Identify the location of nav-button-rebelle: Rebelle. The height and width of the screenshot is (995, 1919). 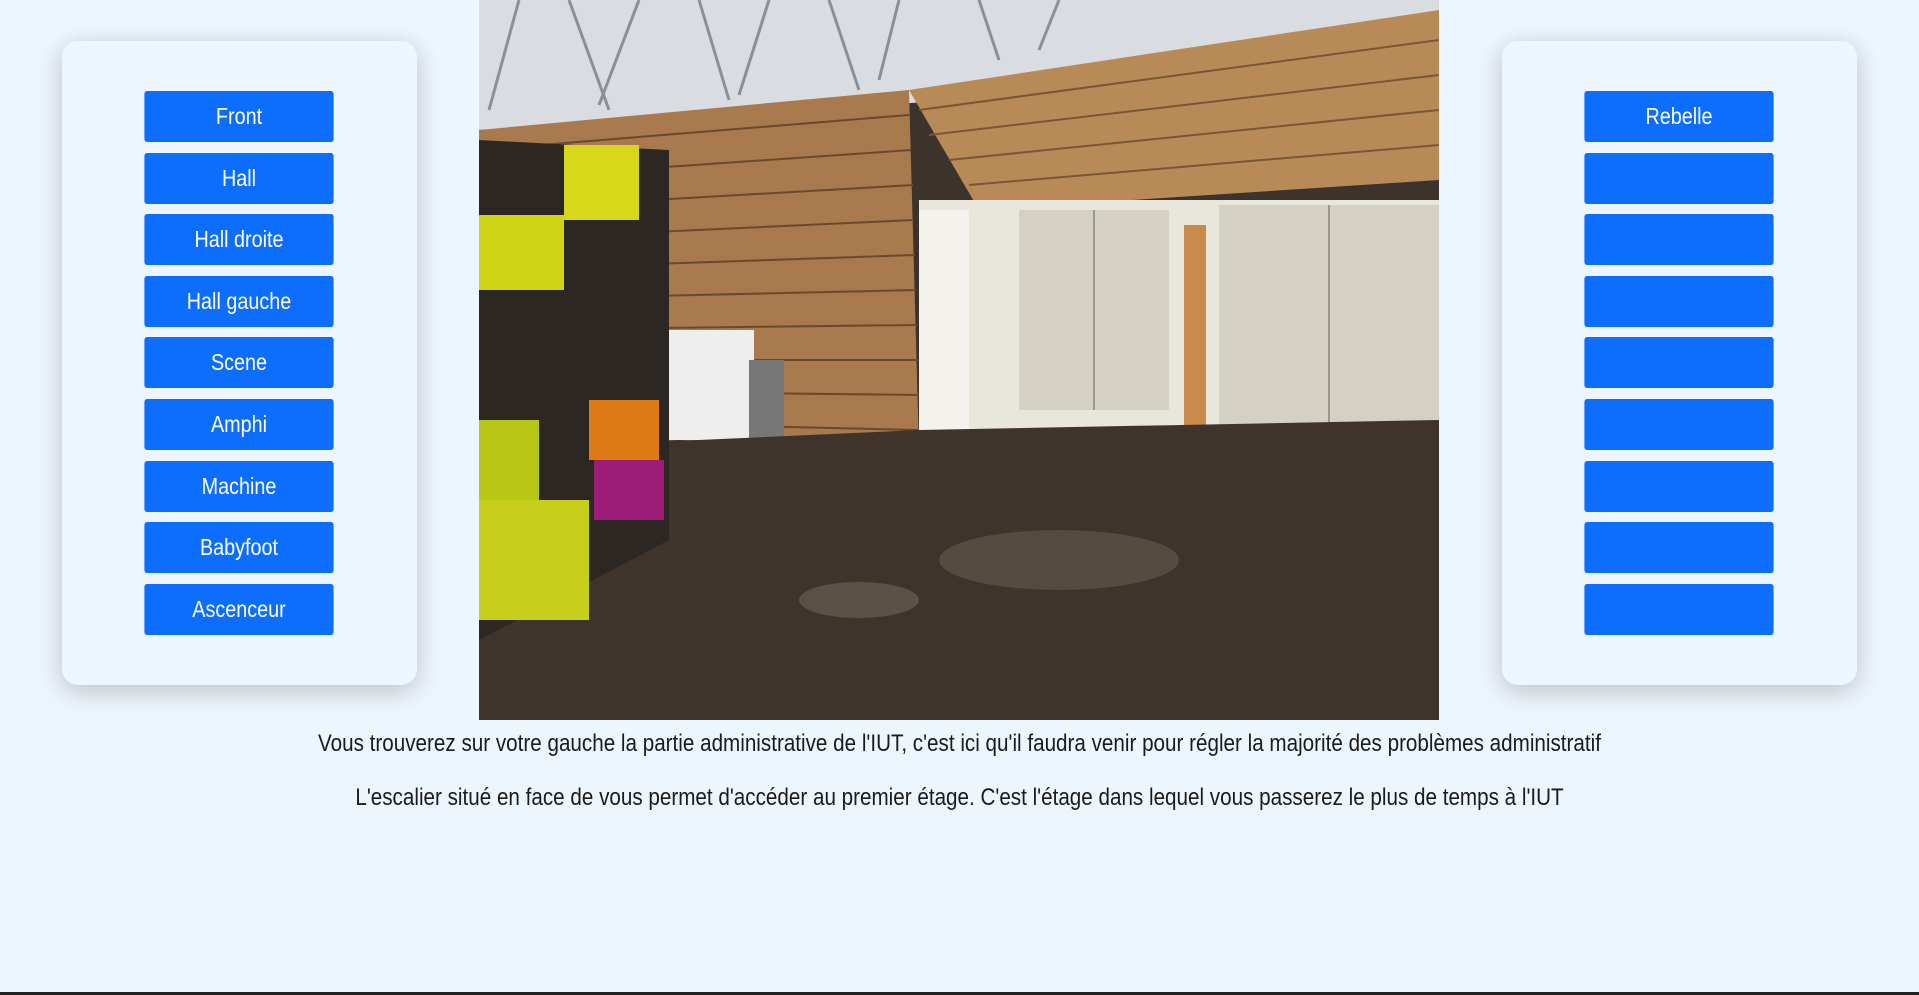
(1679, 116).